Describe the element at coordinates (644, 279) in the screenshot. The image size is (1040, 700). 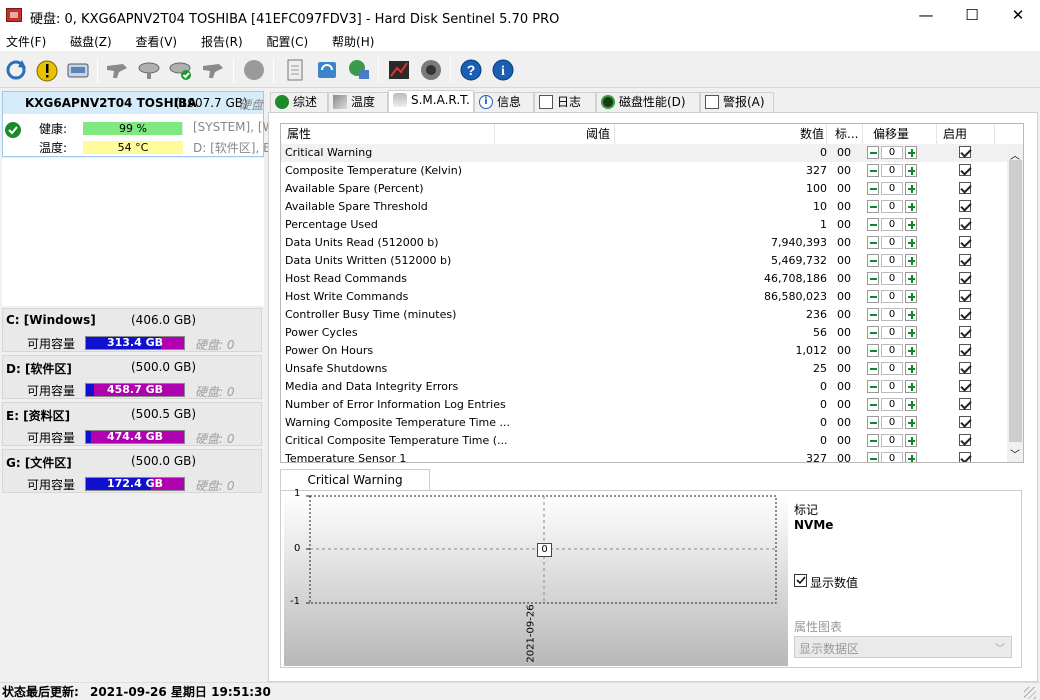
I see `table-row: Host Read Commands 46,708,186 00 0` at that location.